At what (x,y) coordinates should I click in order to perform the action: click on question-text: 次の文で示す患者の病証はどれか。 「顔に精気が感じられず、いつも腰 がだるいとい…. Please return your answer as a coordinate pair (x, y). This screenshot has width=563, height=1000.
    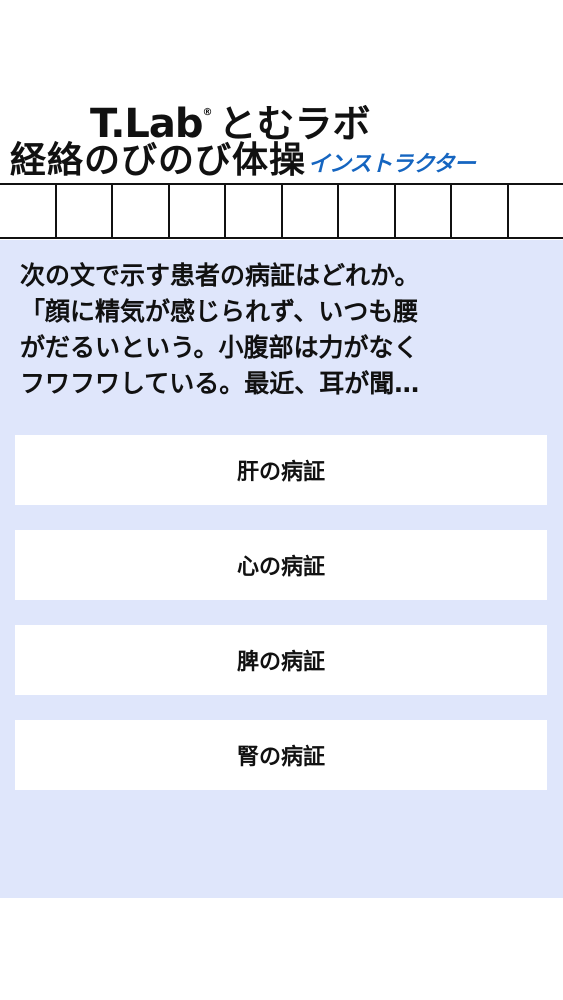
    Looking at the image, I should click on (285, 330).